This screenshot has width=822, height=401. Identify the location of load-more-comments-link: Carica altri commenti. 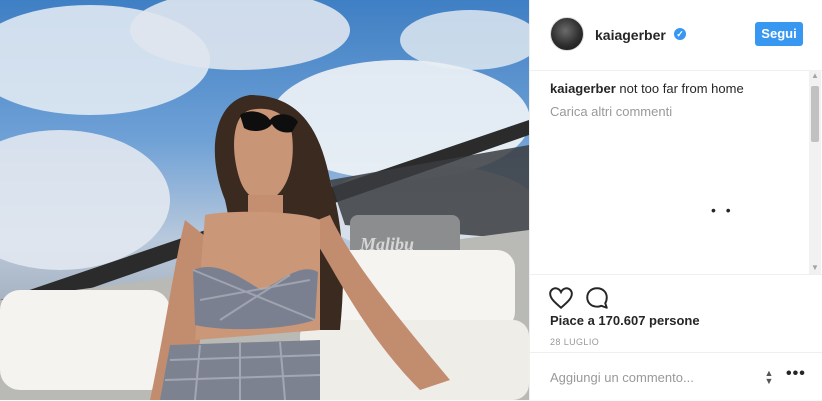
(676, 112).